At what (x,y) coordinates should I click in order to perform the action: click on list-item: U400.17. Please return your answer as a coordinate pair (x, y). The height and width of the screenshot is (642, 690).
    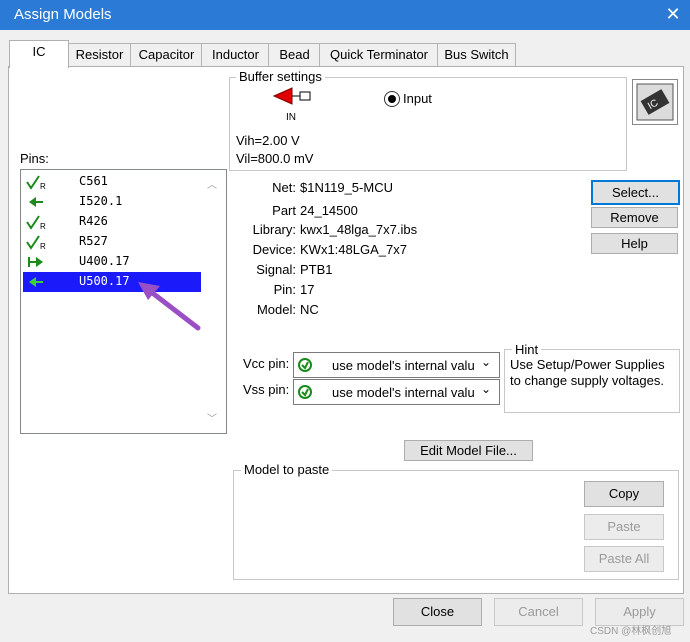
    Looking at the image, I should click on (113, 262).